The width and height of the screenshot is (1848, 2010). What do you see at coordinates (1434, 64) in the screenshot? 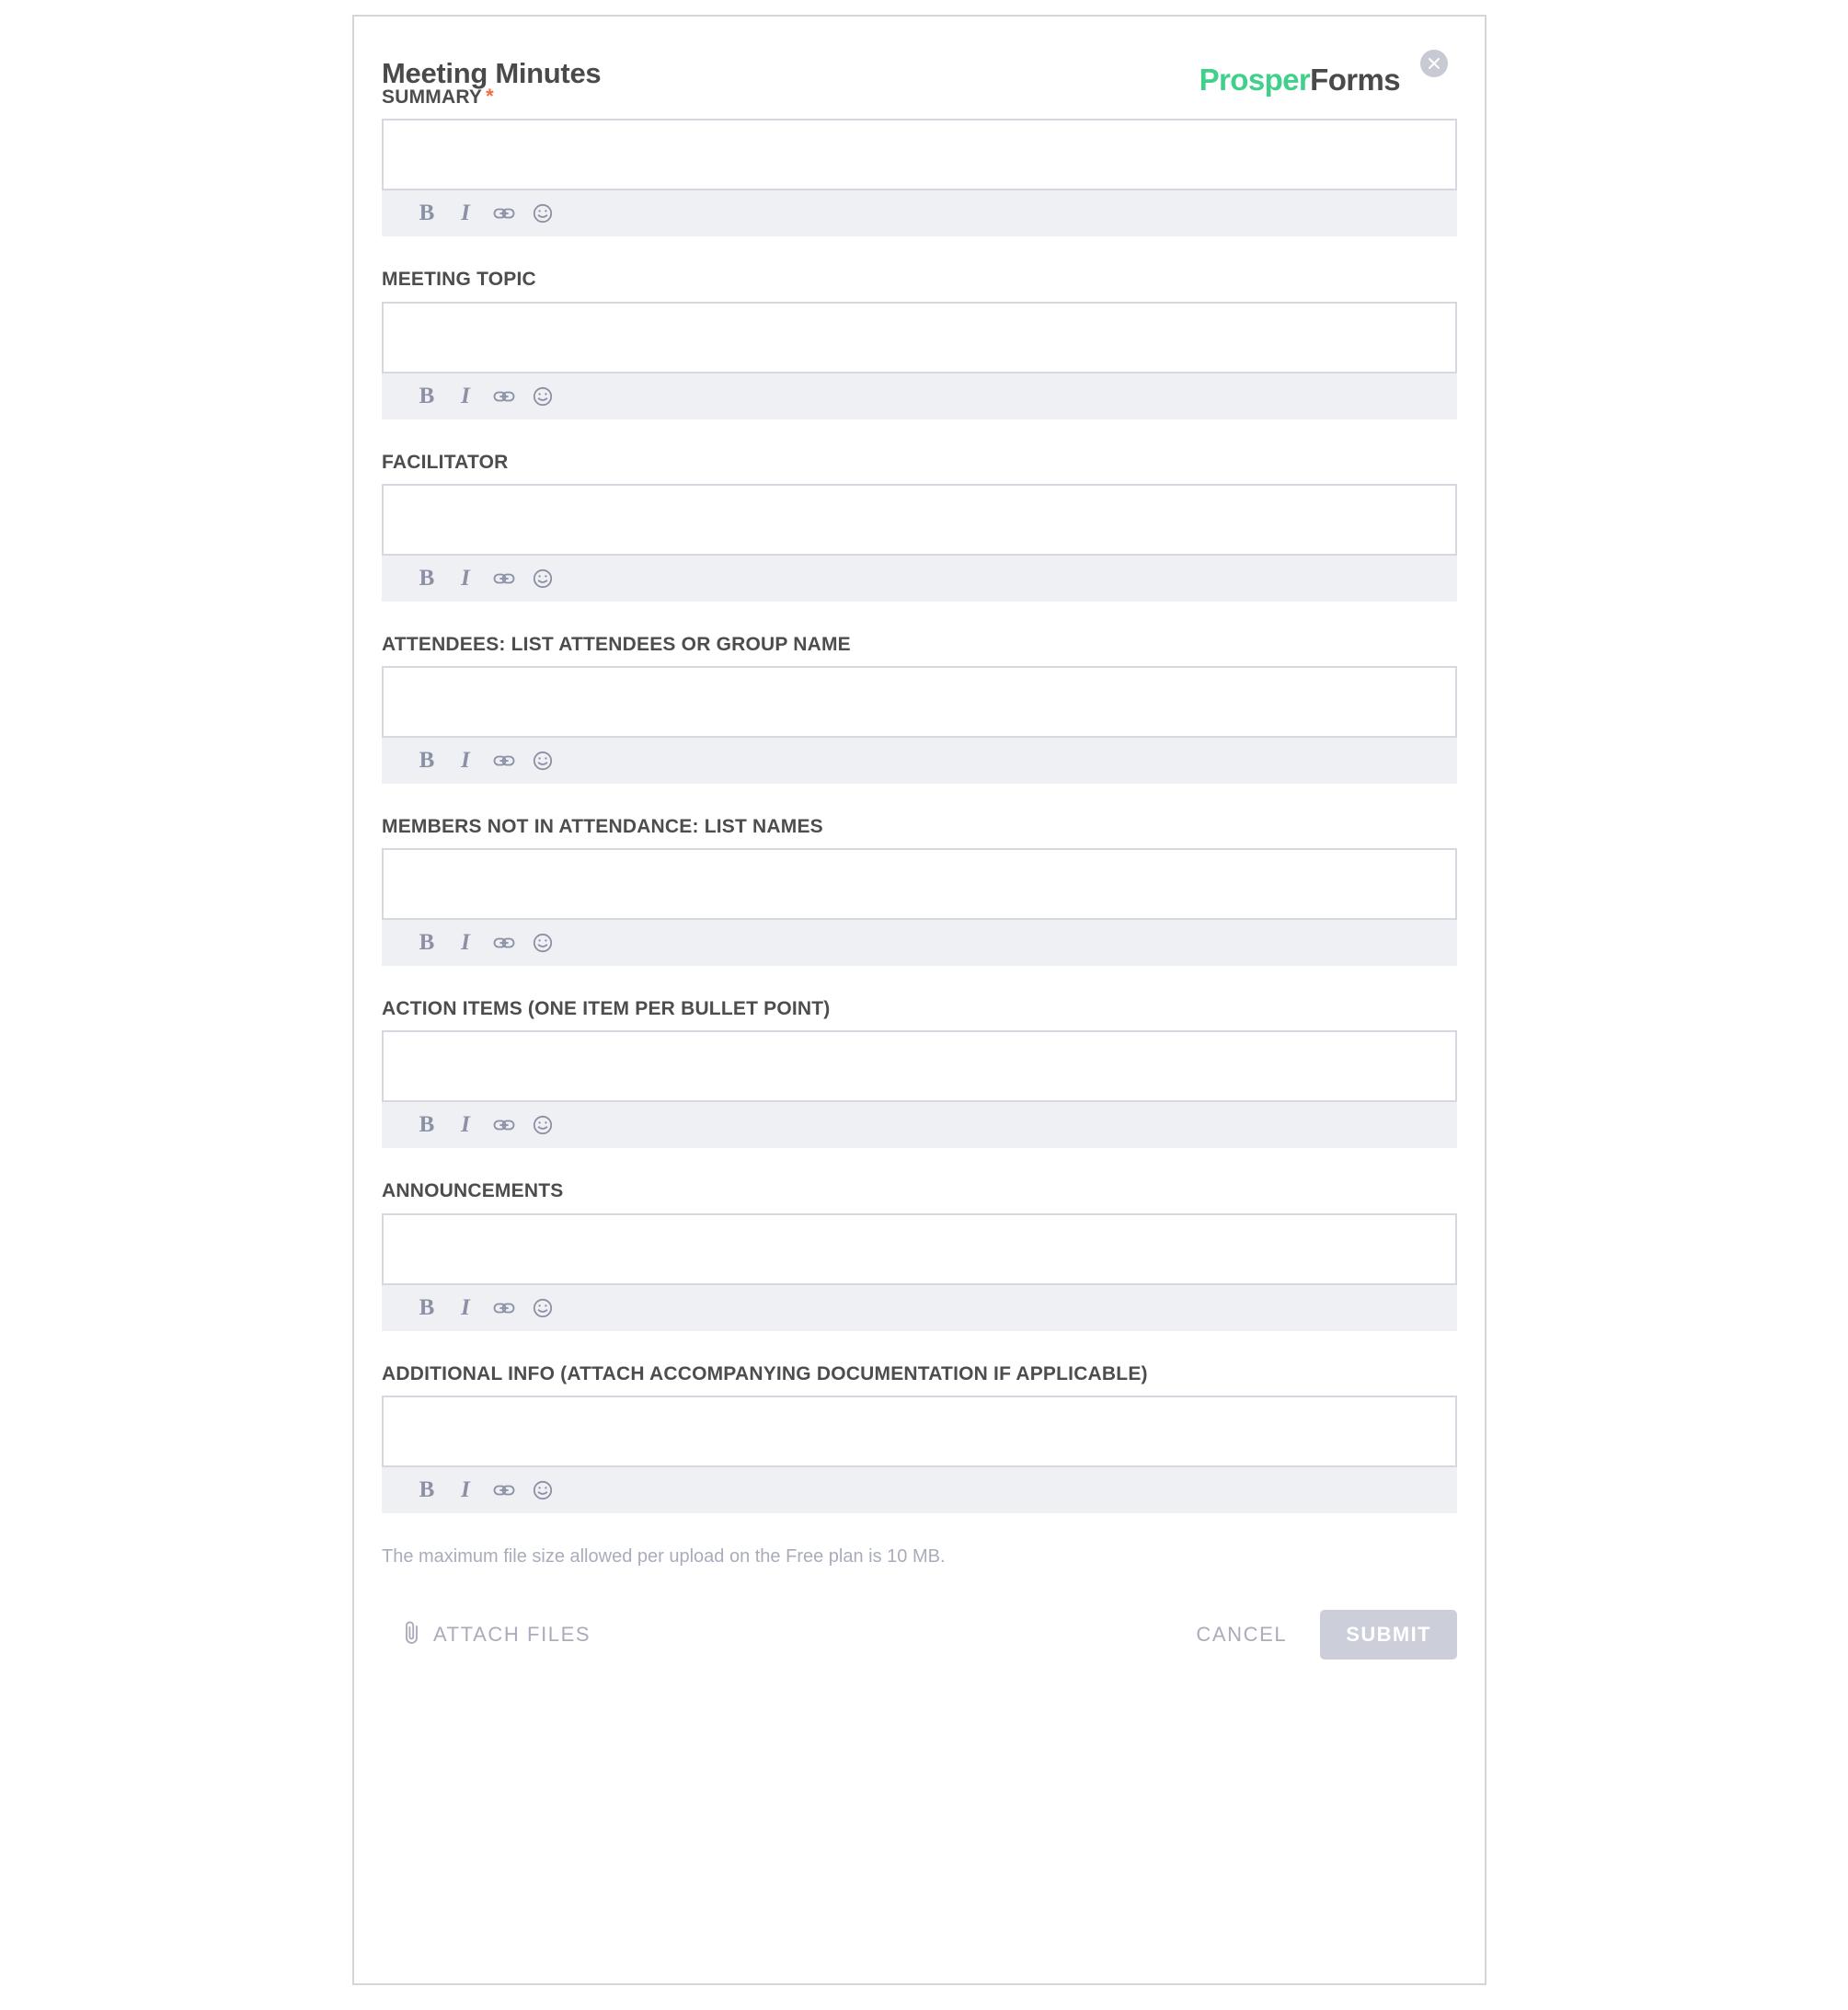
I see `close-icon` at bounding box center [1434, 64].